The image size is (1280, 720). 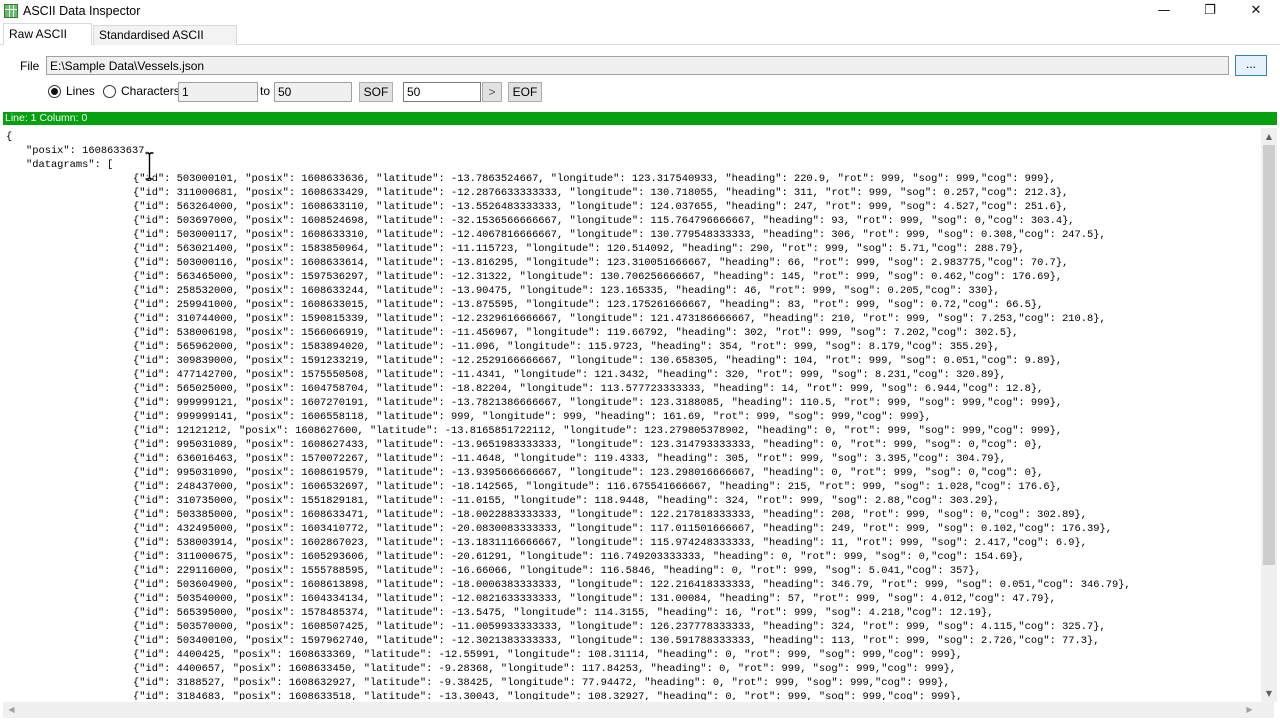 What do you see at coordinates (1164, 11) in the screenshot?
I see `minimize-button: —` at bounding box center [1164, 11].